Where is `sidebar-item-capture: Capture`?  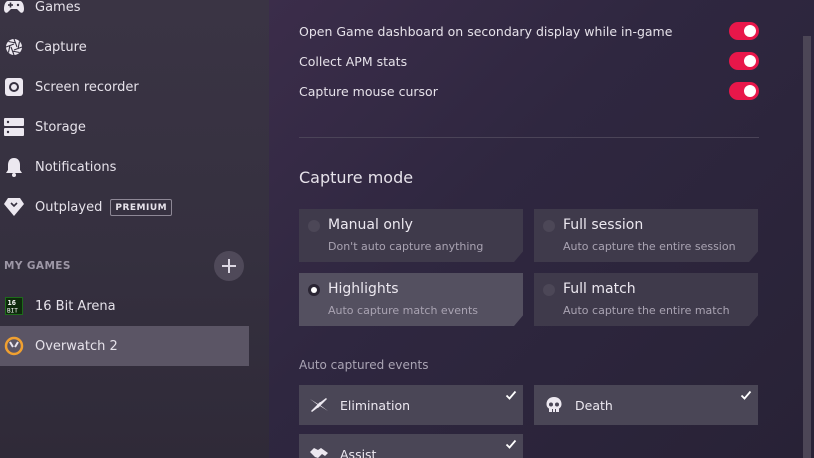
sidebar-item-capture: Capture is located at coordinates (124, 47).